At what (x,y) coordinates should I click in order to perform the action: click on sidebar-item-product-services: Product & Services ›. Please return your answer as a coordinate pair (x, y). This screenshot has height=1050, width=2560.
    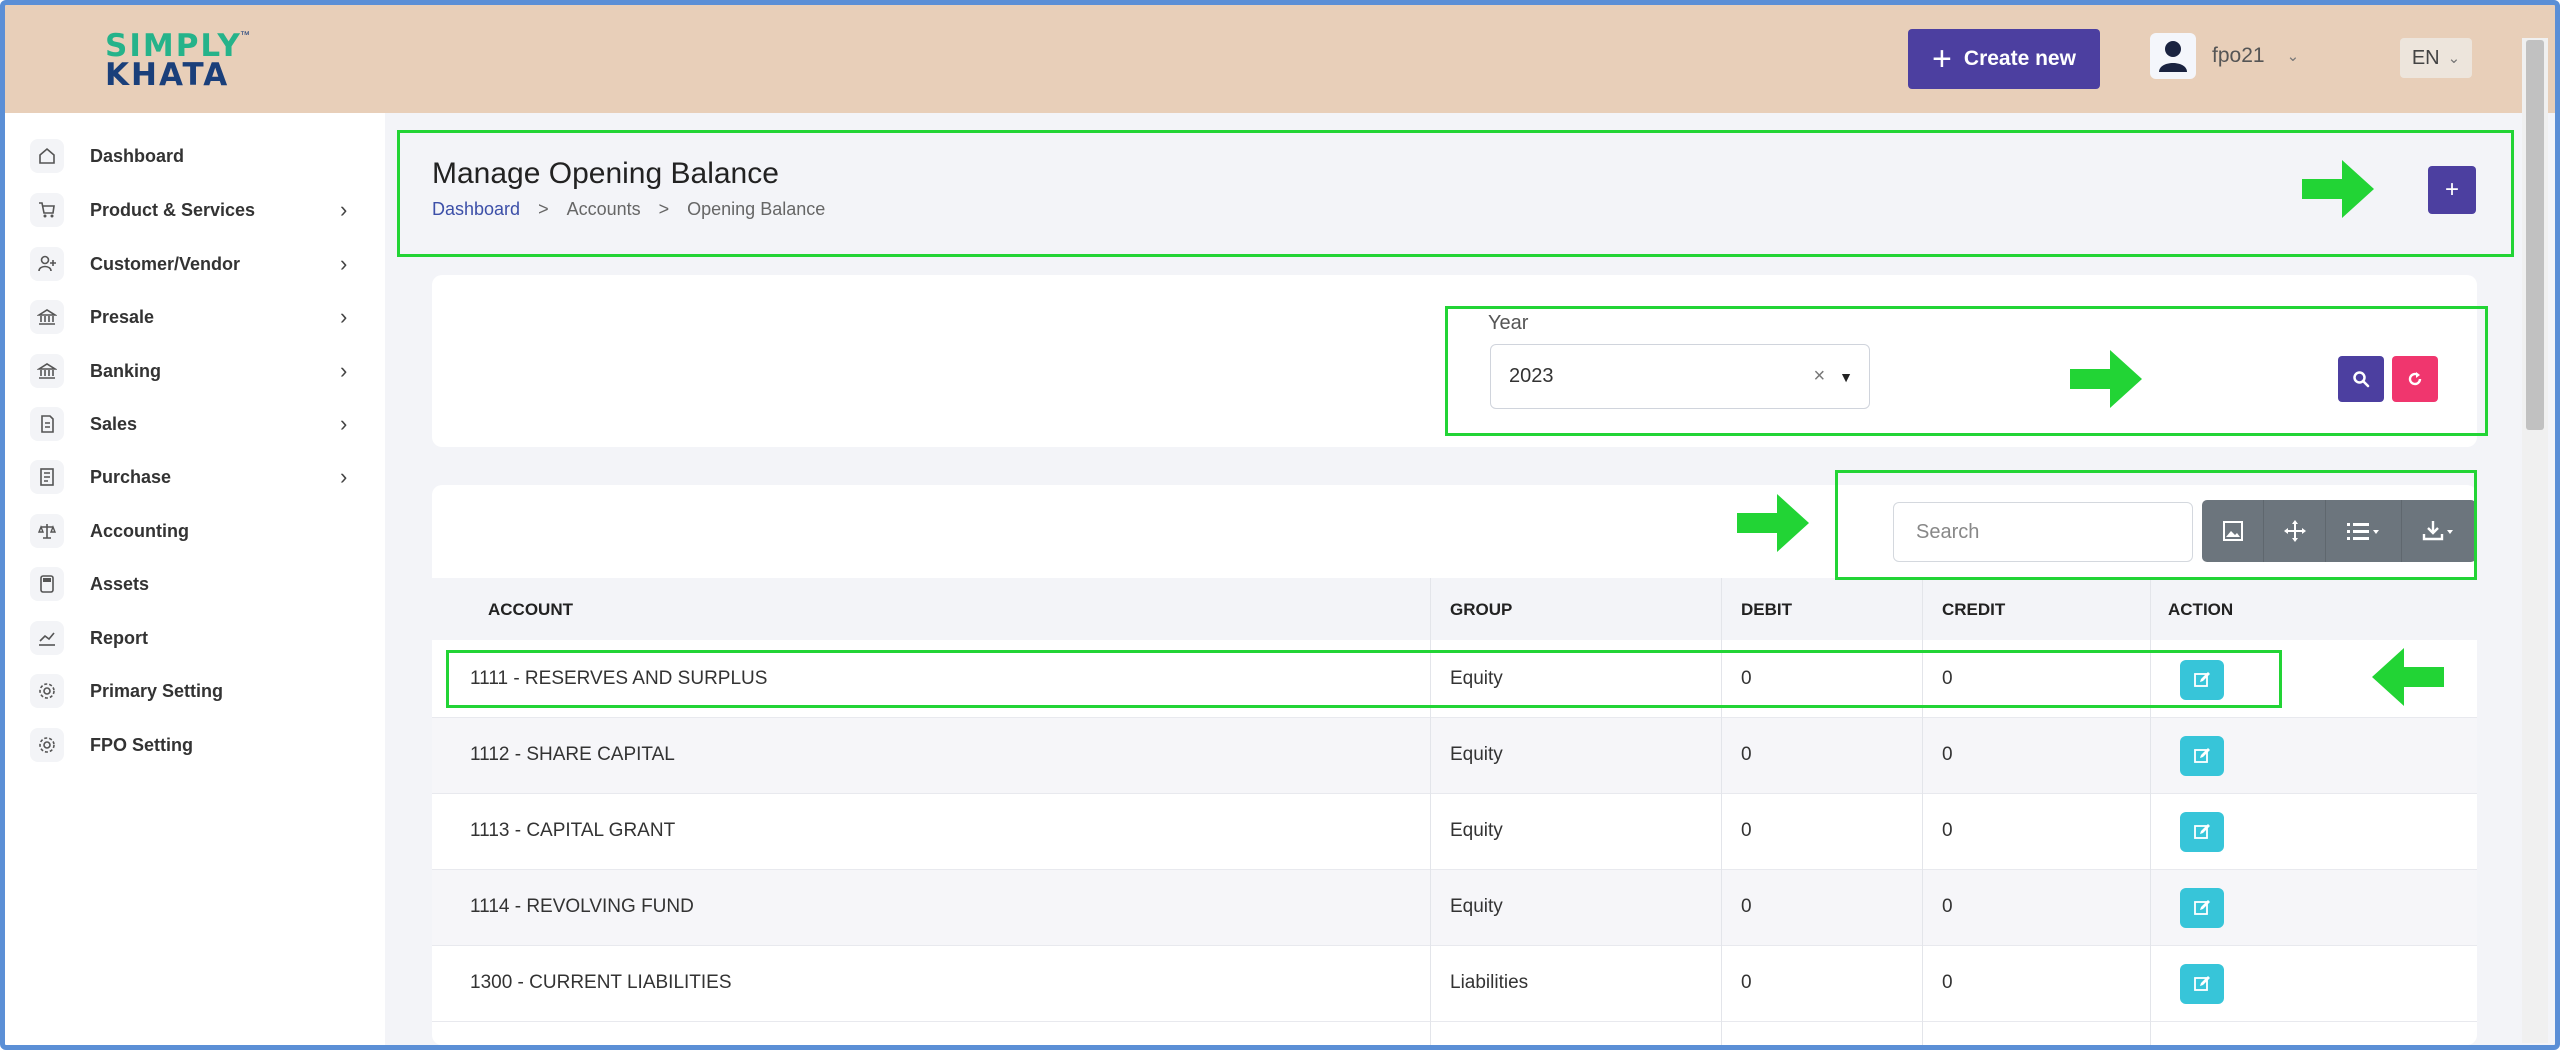
    Looking at the image, I should click on (195, 210).